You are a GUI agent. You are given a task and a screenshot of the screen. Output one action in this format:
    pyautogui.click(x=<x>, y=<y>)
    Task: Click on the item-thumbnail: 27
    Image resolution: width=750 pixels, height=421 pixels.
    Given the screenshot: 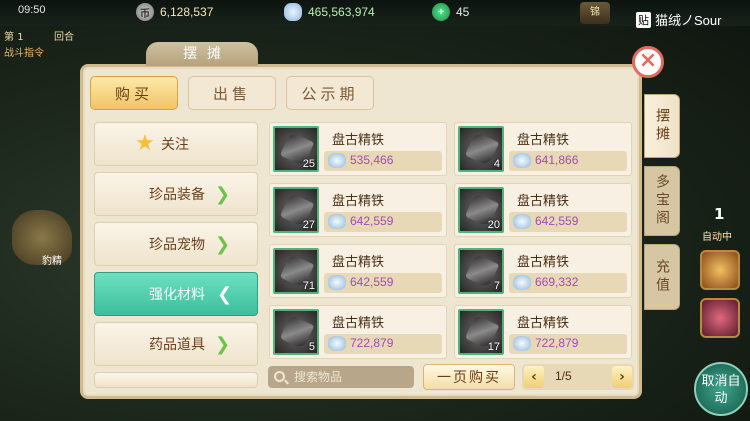 What is the action you would take?
    pyautogui.click(x=296, y=210)
    